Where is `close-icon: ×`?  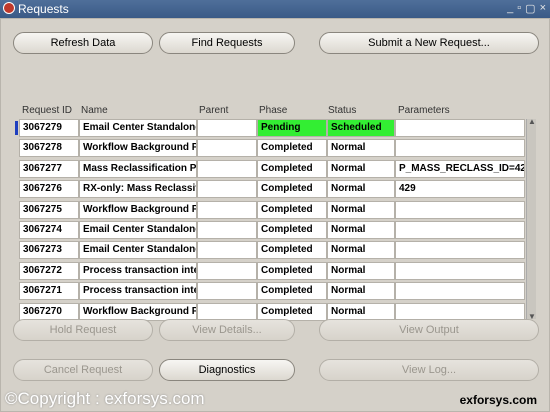
close-icon: × is located at coordinates (543, 8).